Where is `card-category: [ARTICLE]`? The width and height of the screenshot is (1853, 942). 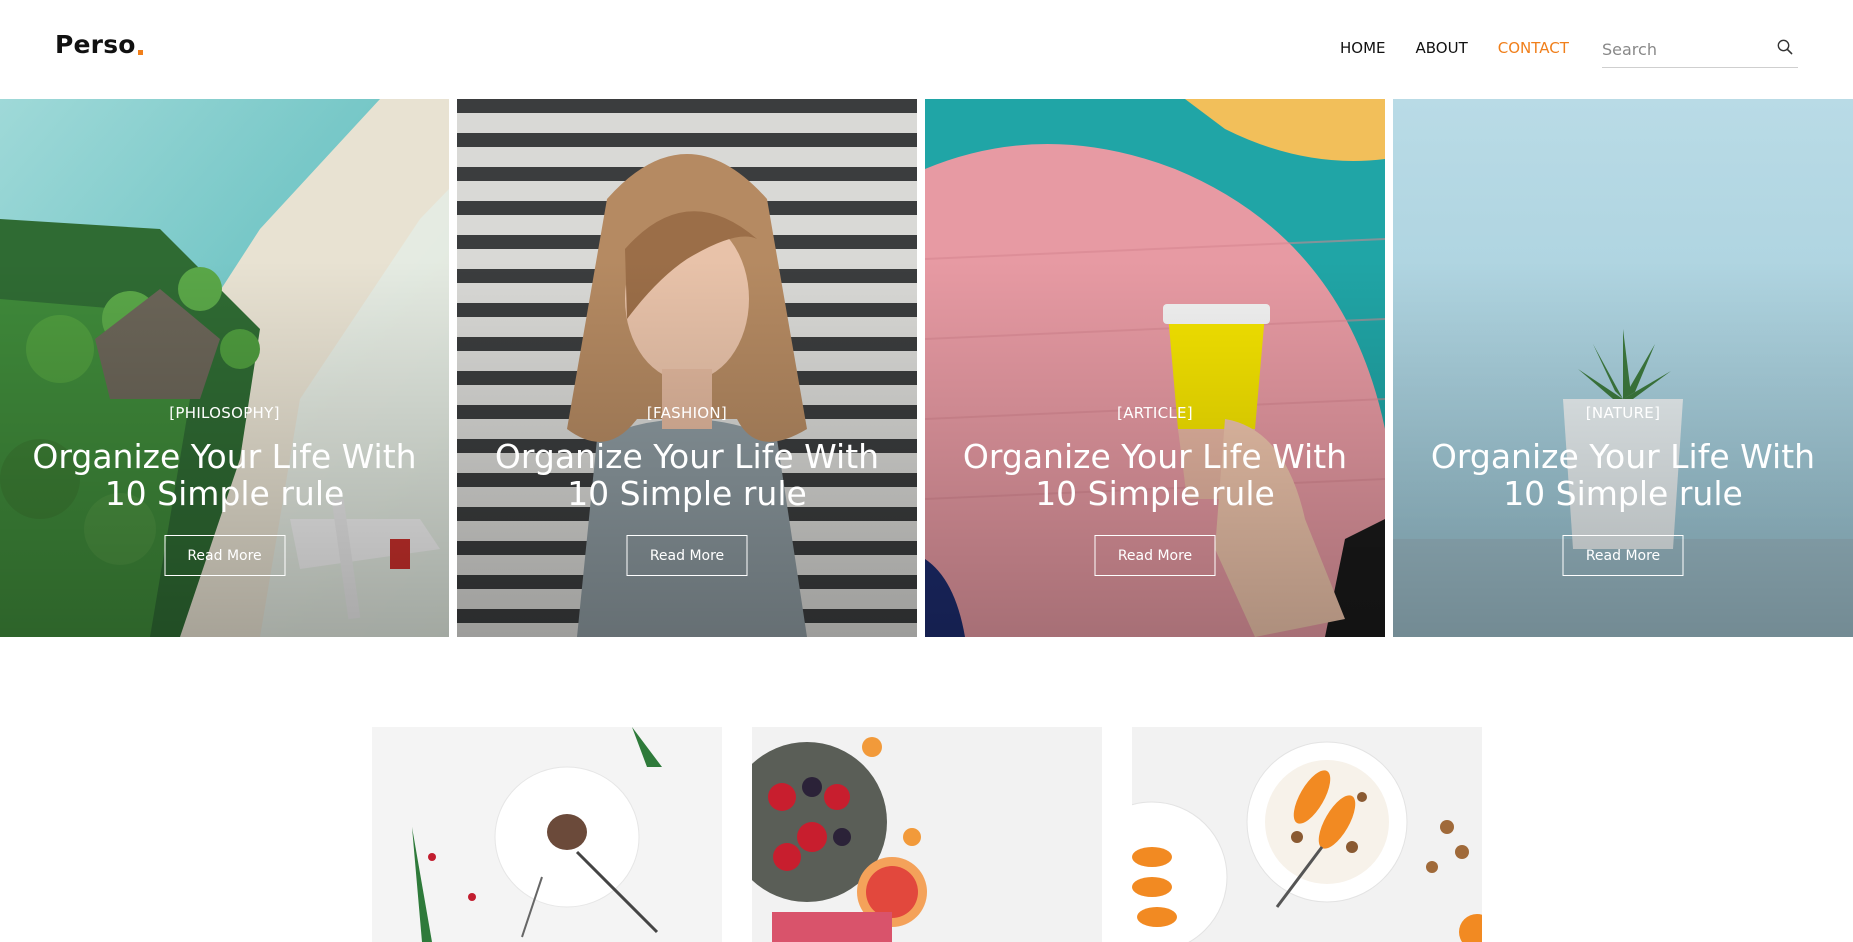
card-category: [ARTICLE] is located at coordinates (1155, 413).